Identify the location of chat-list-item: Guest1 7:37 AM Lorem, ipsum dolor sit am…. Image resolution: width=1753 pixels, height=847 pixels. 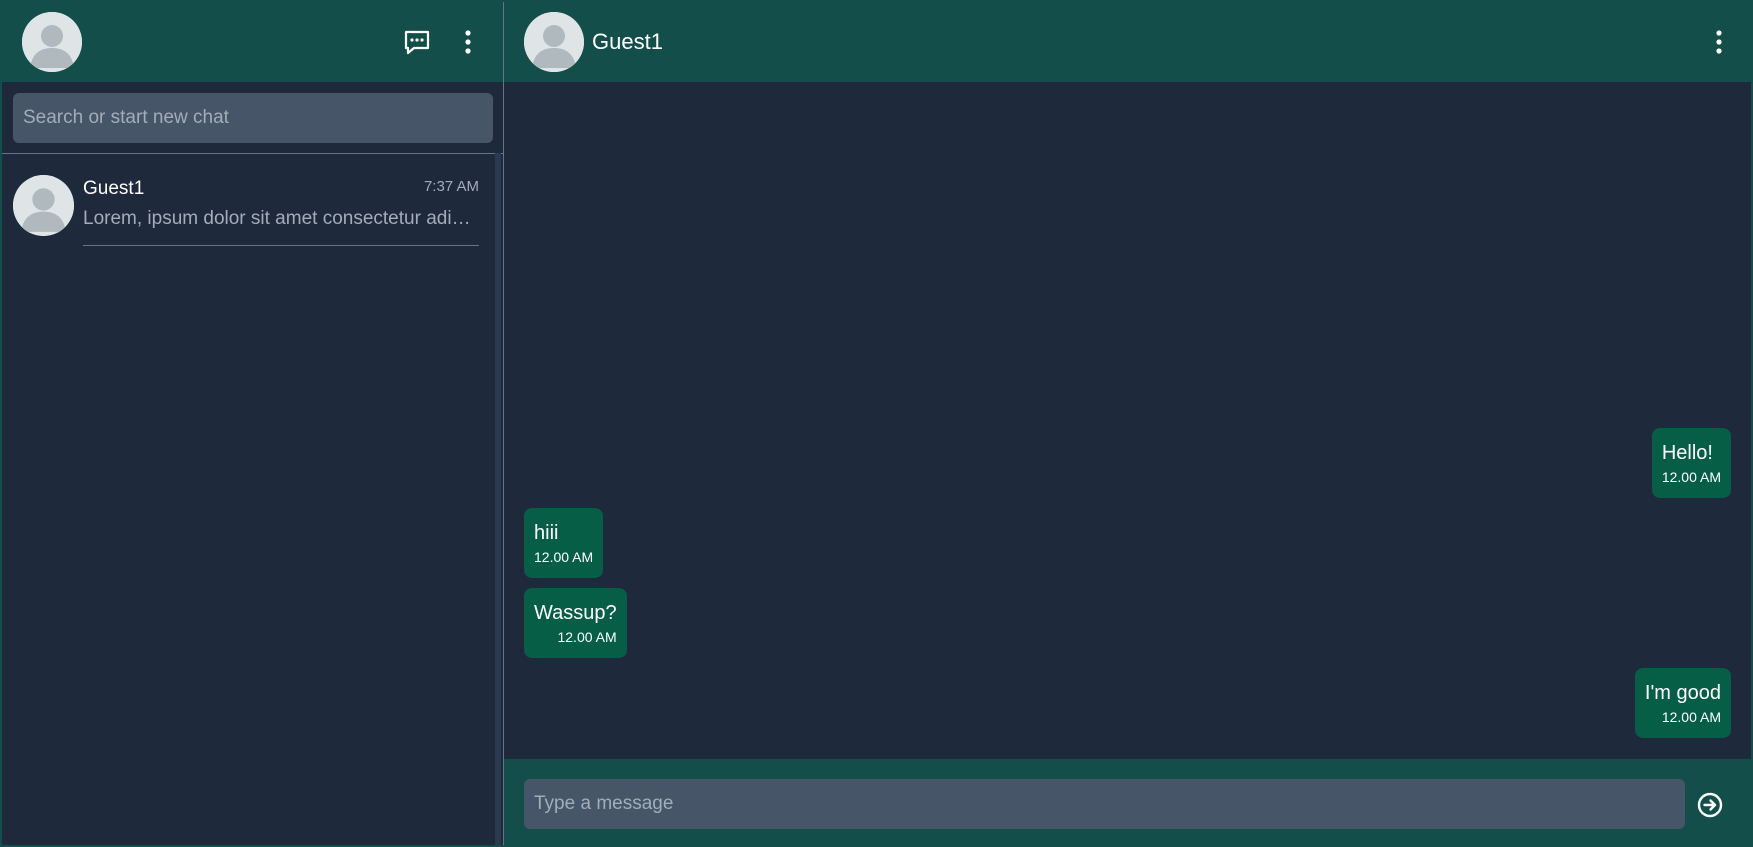
(248, 201).